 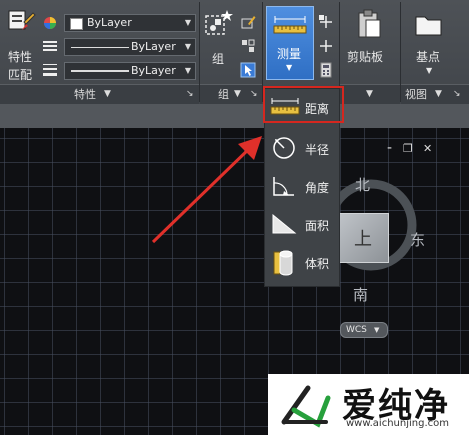 I want to click on match-properties-button: 特性 匹配, so click(x=20, y=44).